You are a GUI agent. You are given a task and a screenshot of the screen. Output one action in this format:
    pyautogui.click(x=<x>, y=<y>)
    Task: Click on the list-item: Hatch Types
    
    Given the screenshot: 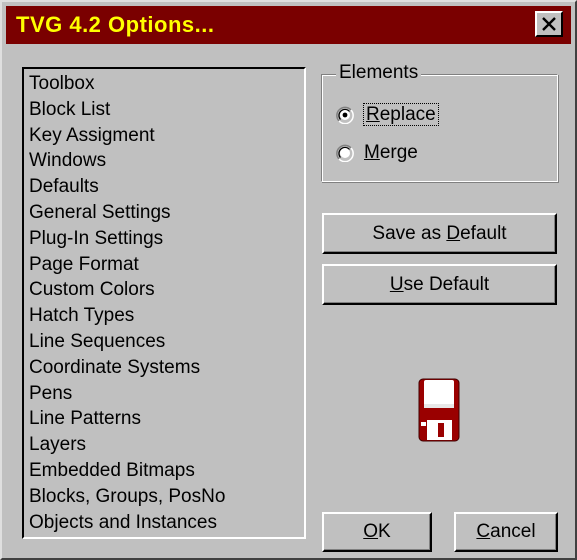 What is the action you would take?
    pyautogui.click(x=164, y=316)
    